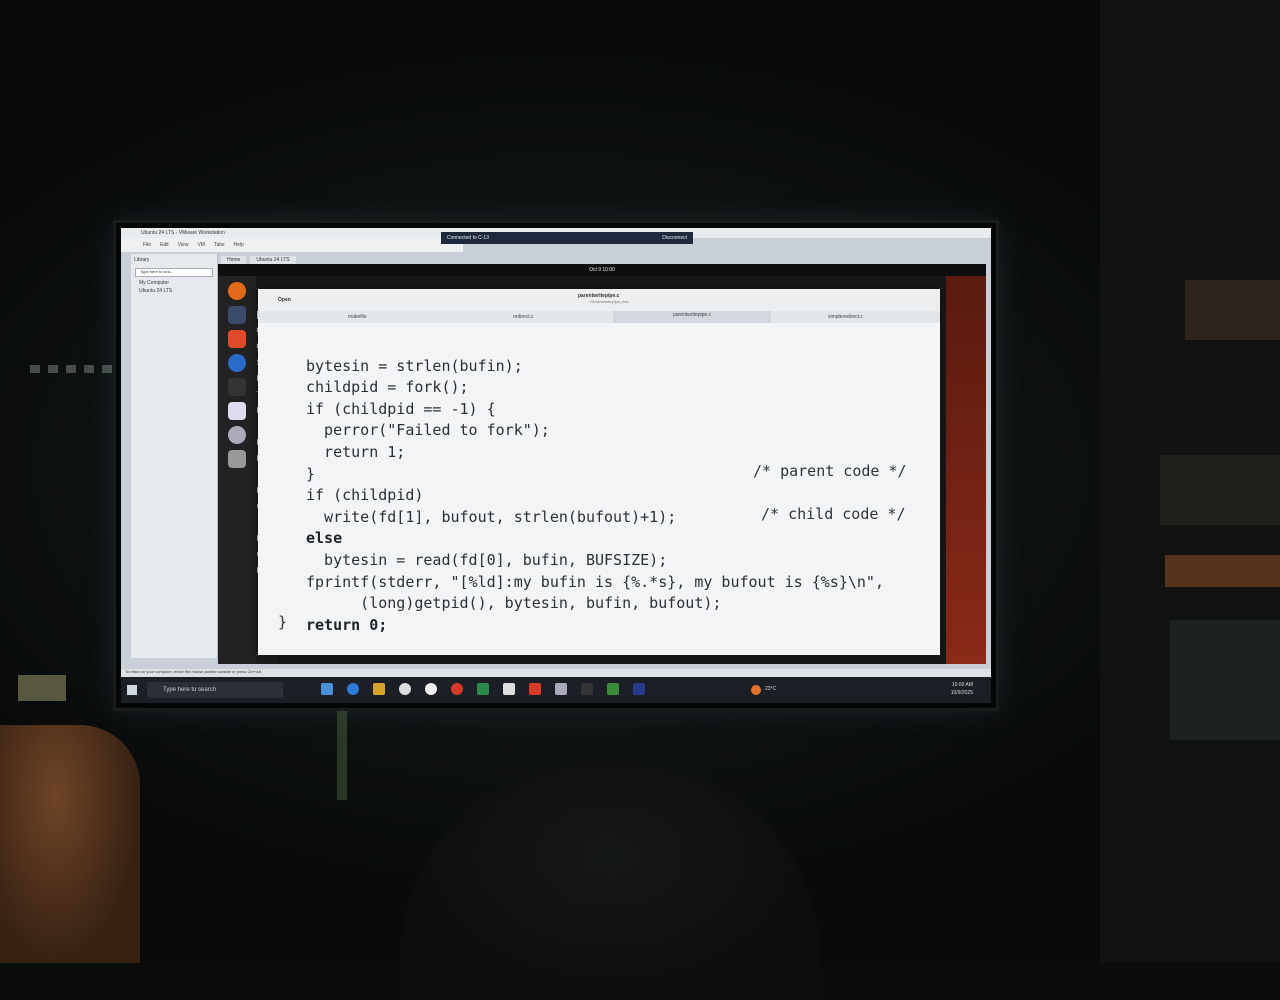 The width and height of the screenshot is (1280, 1000). What do you see at coordinates (284, 300) in the screenshot?
I see `open-button: Open` at bounding box center [284, 300].